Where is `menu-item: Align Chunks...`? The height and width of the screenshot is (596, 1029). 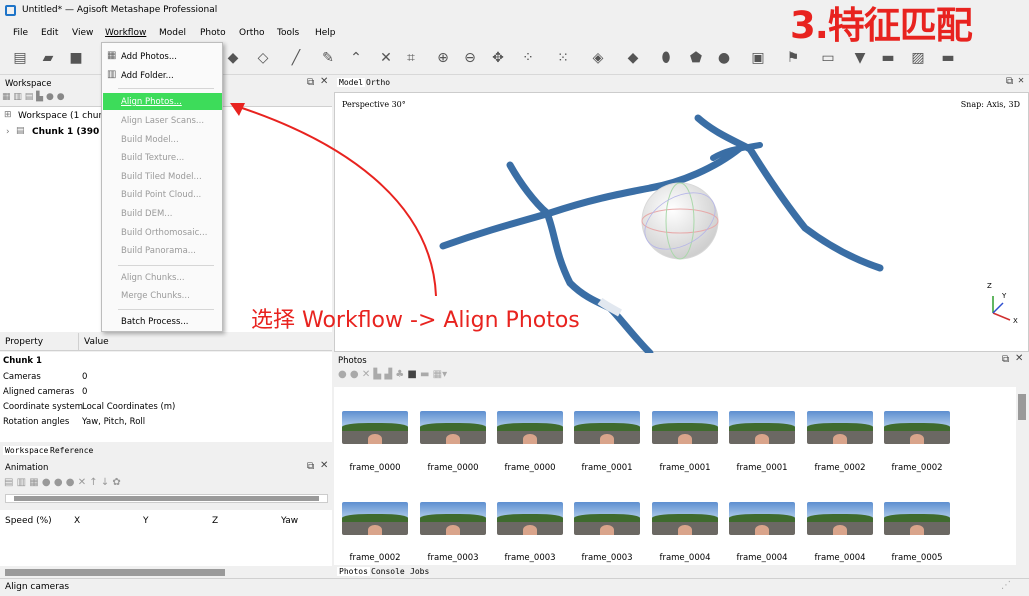
menu-item: Align Chunks... is located at coordinates (153, 278).